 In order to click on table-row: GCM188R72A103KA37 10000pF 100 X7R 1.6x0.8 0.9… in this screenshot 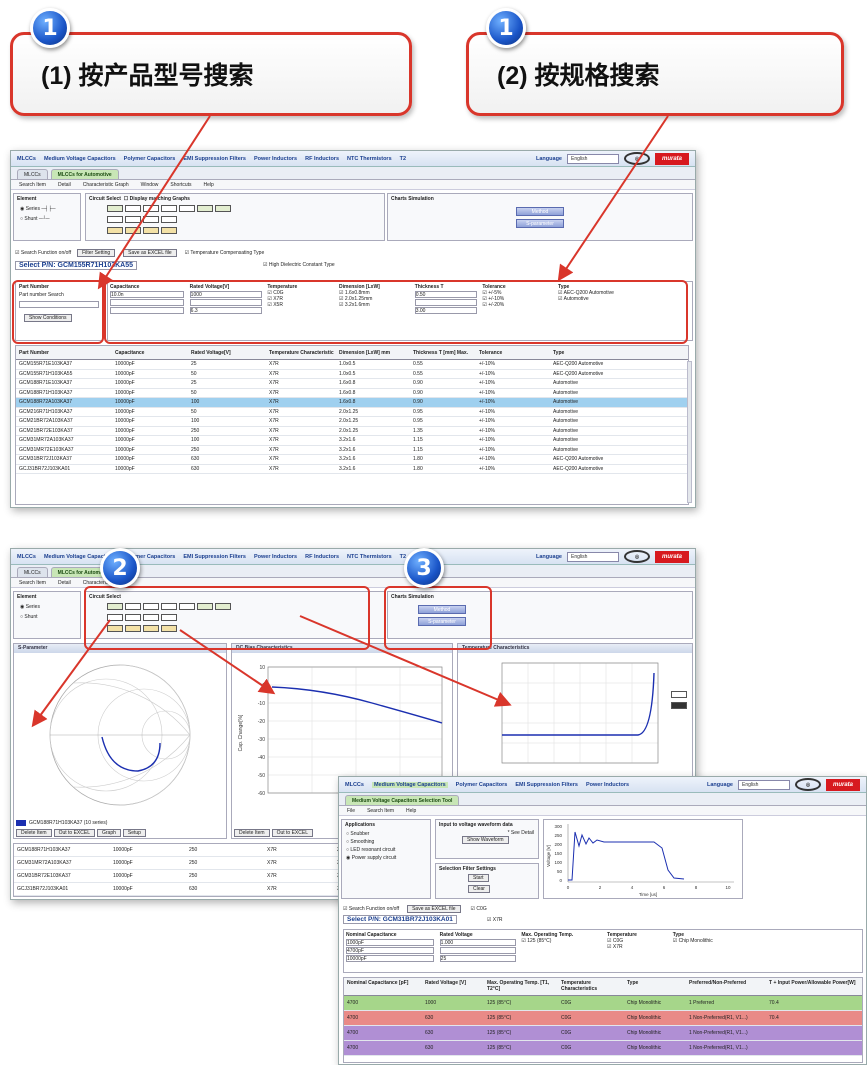, I will do `click(352, 403)`.